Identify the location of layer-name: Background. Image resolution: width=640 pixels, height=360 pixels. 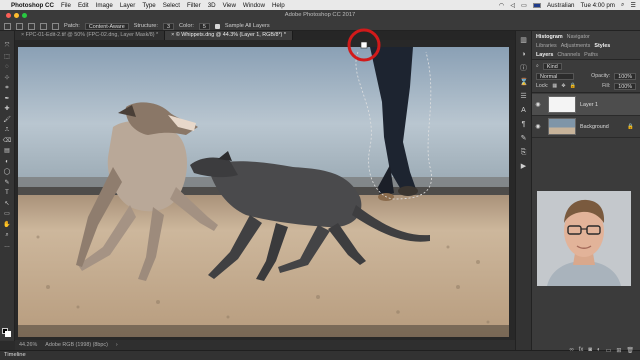
(594, 127).